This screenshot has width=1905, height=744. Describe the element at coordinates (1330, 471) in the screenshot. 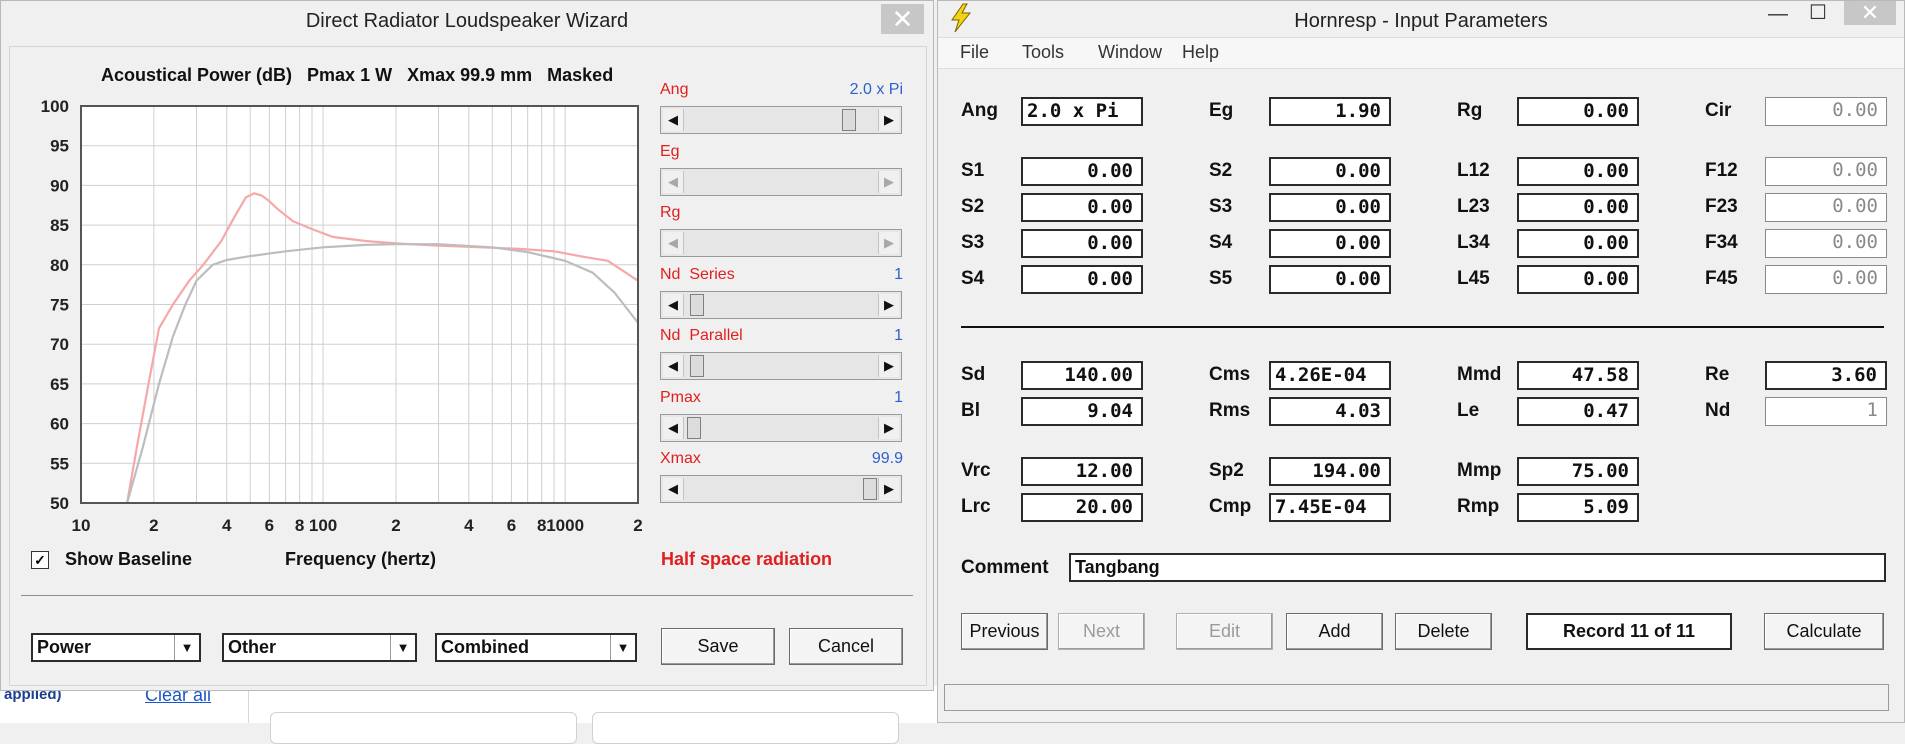

I see `field-sp2: 194.00` at that location.